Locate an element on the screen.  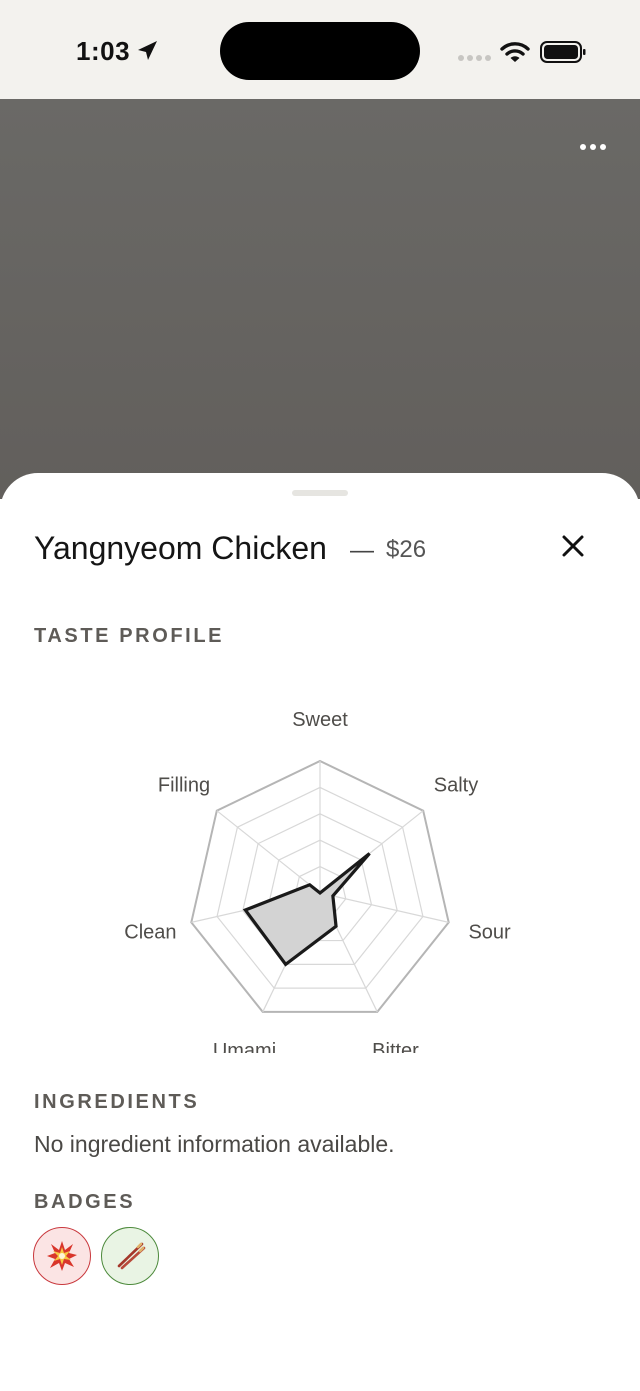
chopsticks-icon is located at coordinates (131, 1256).